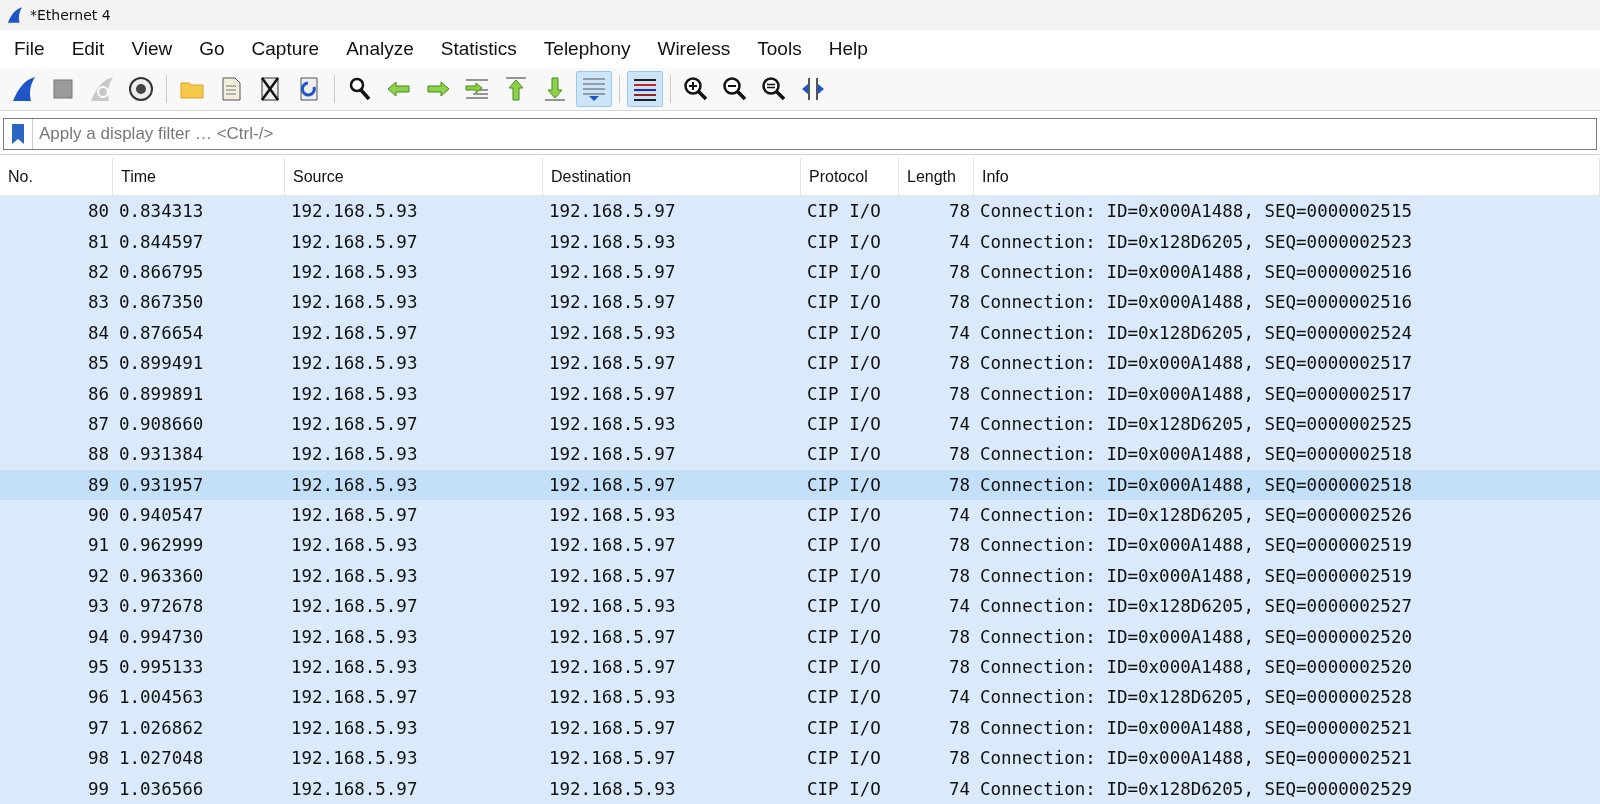 The height and width of the screenshot is (804, 1600). Describe the element at coordinates (800, 211) in the screenshot. I see `packet-row: 80 0.834313 192.168.5.93 192.168.5.97 CIP I/O 78 Connection: ID=0x000A1488, SEQ=0000002515` at that location.